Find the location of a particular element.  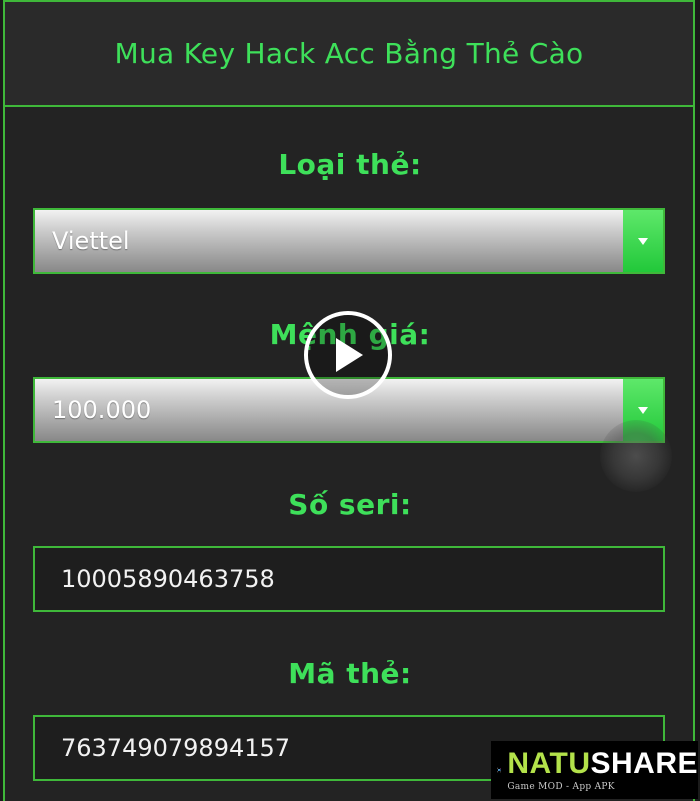

brand-tagline: Game MOD - App APK is located at coordinates (561, 786).